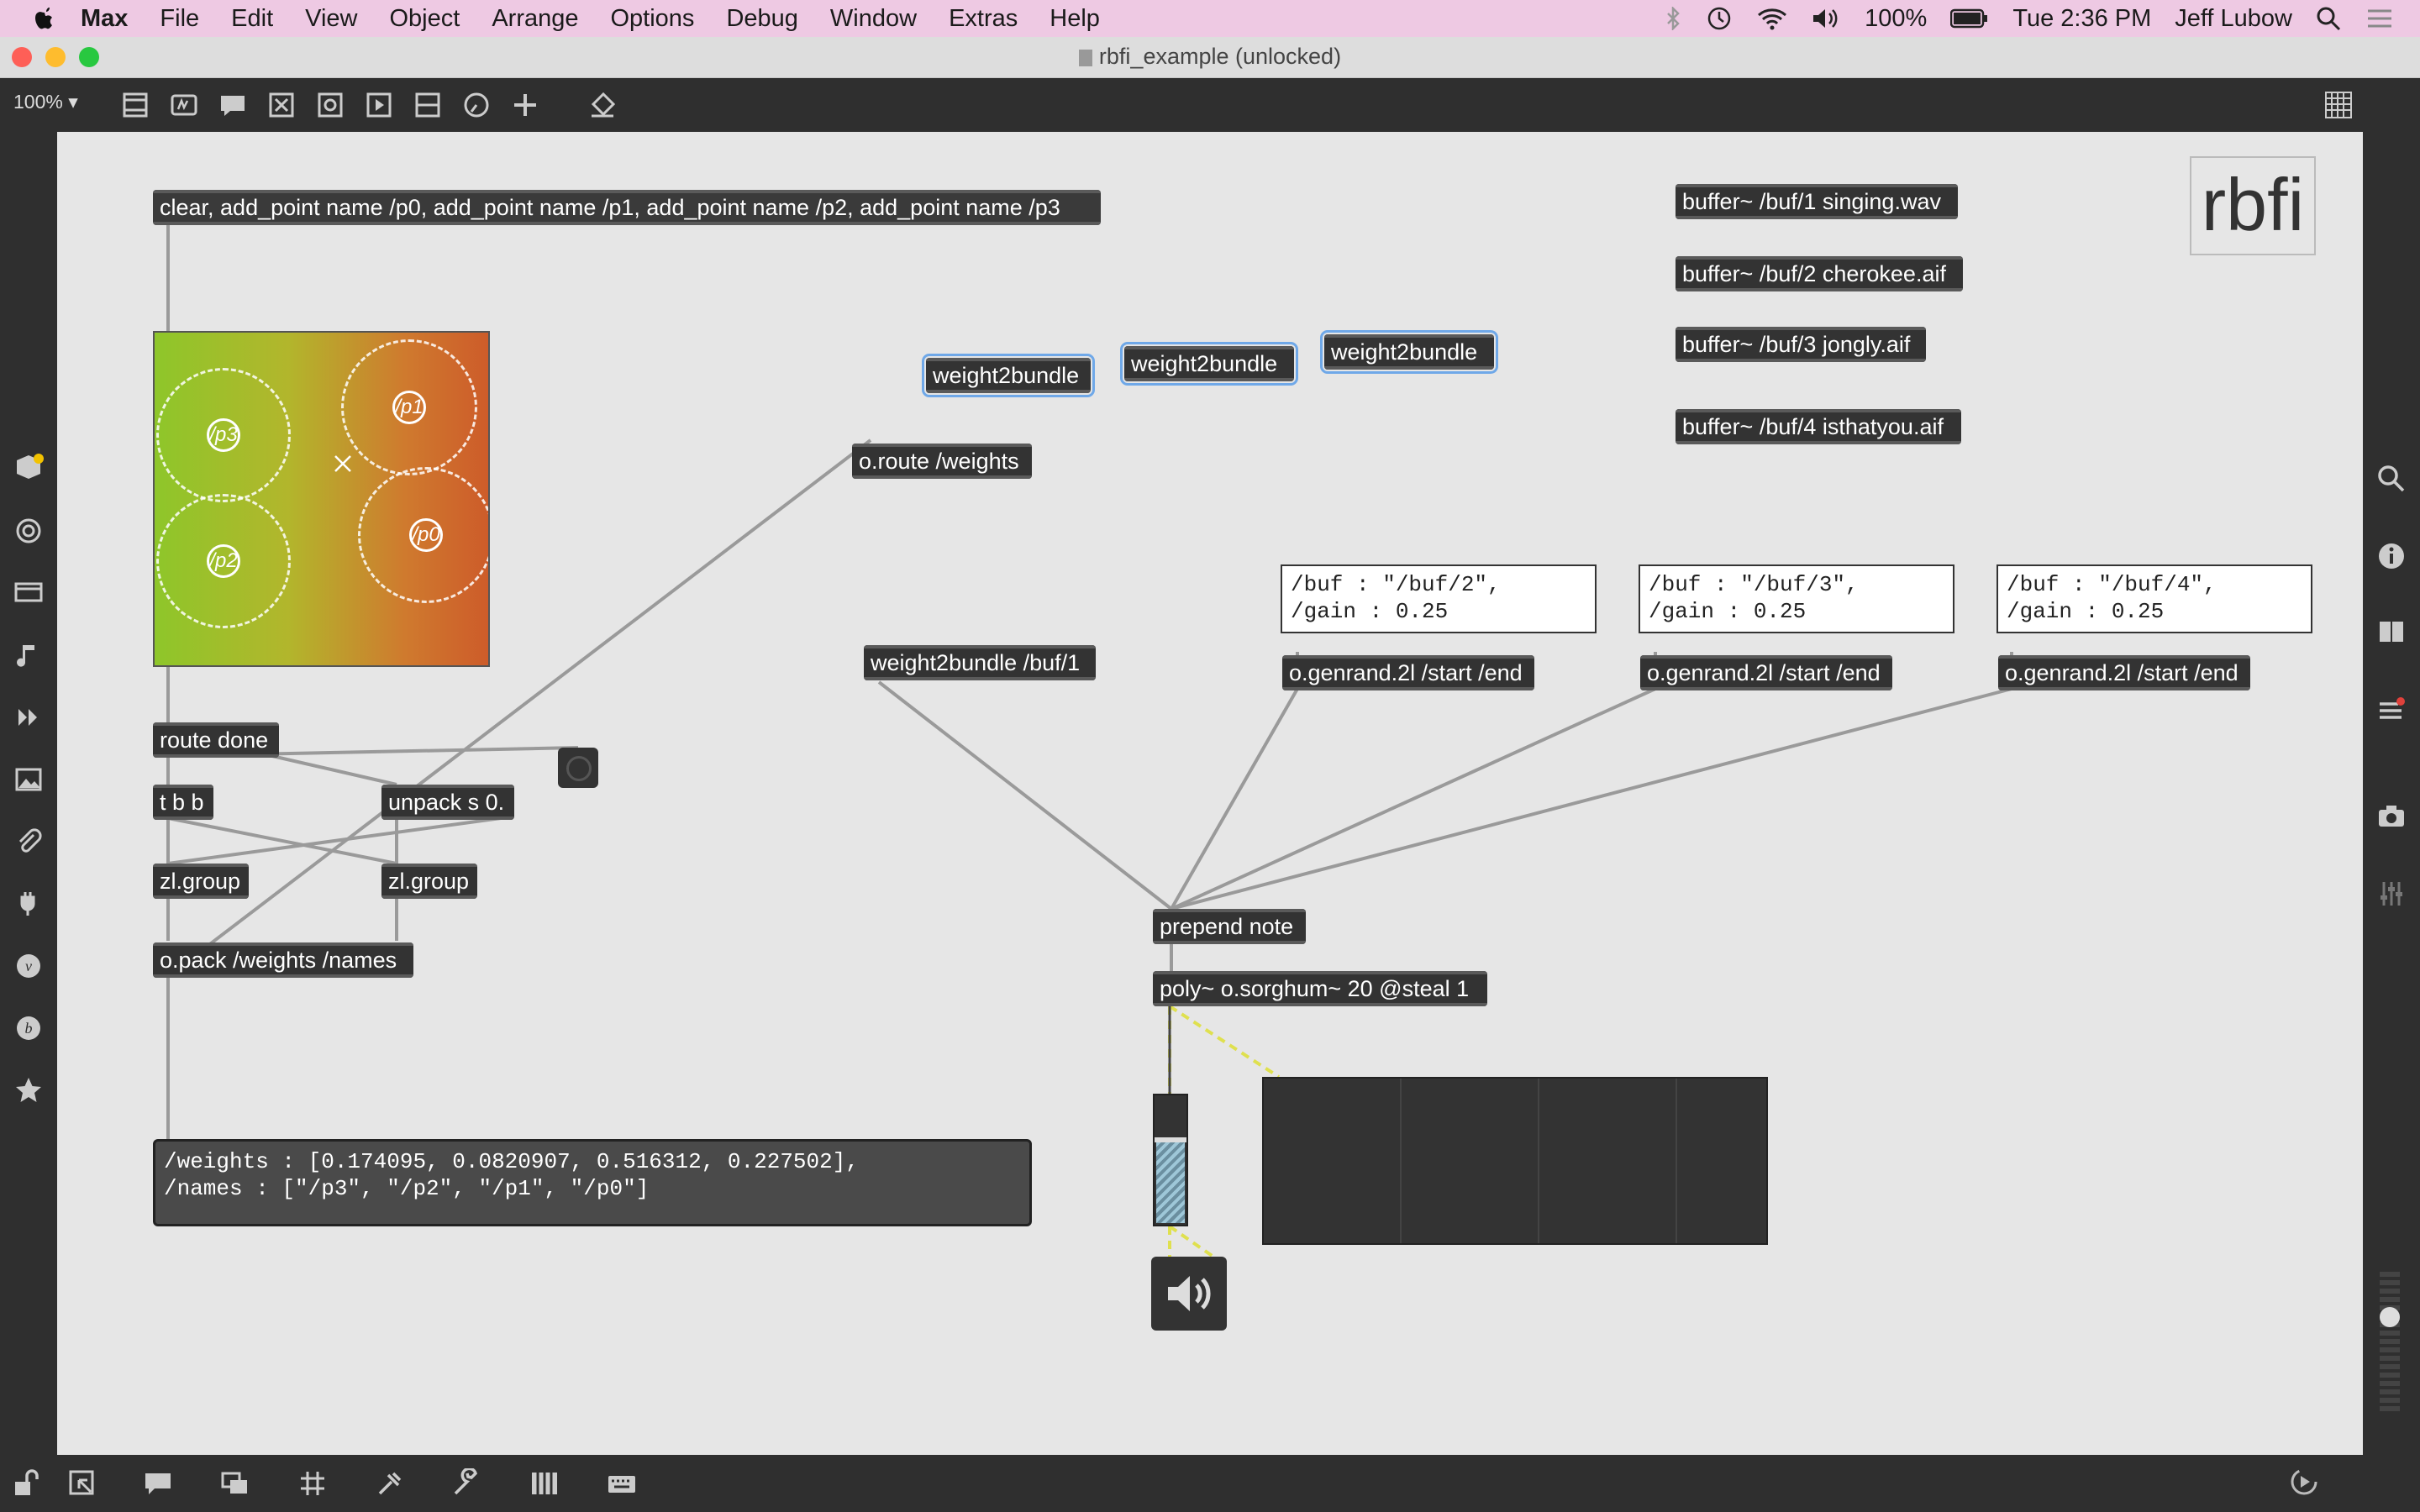 The height and width of the screenshot is (1512, 2420). I want to click on grid-view-icon, so click(2338, 105).